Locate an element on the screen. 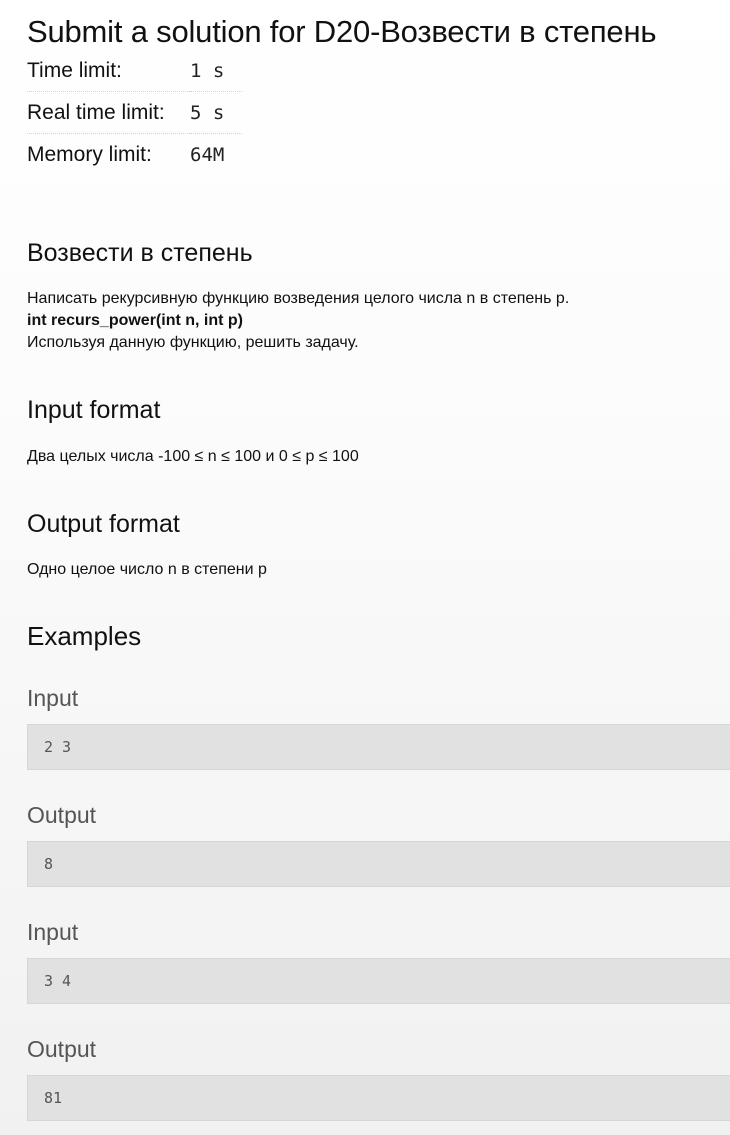 This screenshot has width=730, height=1135. example-1-output-box: 8 is located at coordinates (378, 864).